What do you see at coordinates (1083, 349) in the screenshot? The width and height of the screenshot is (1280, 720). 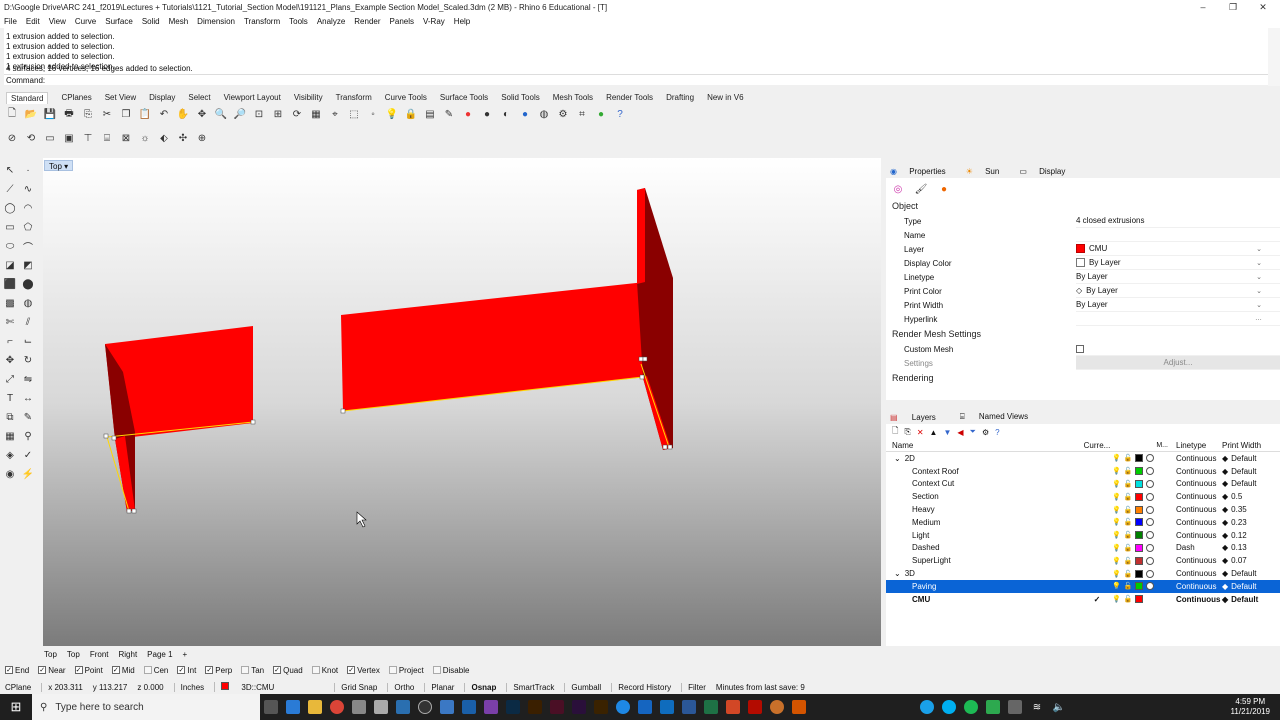 I see `prop-custom-mesh: Custom Mesh` at bounding box center [1083, 349].